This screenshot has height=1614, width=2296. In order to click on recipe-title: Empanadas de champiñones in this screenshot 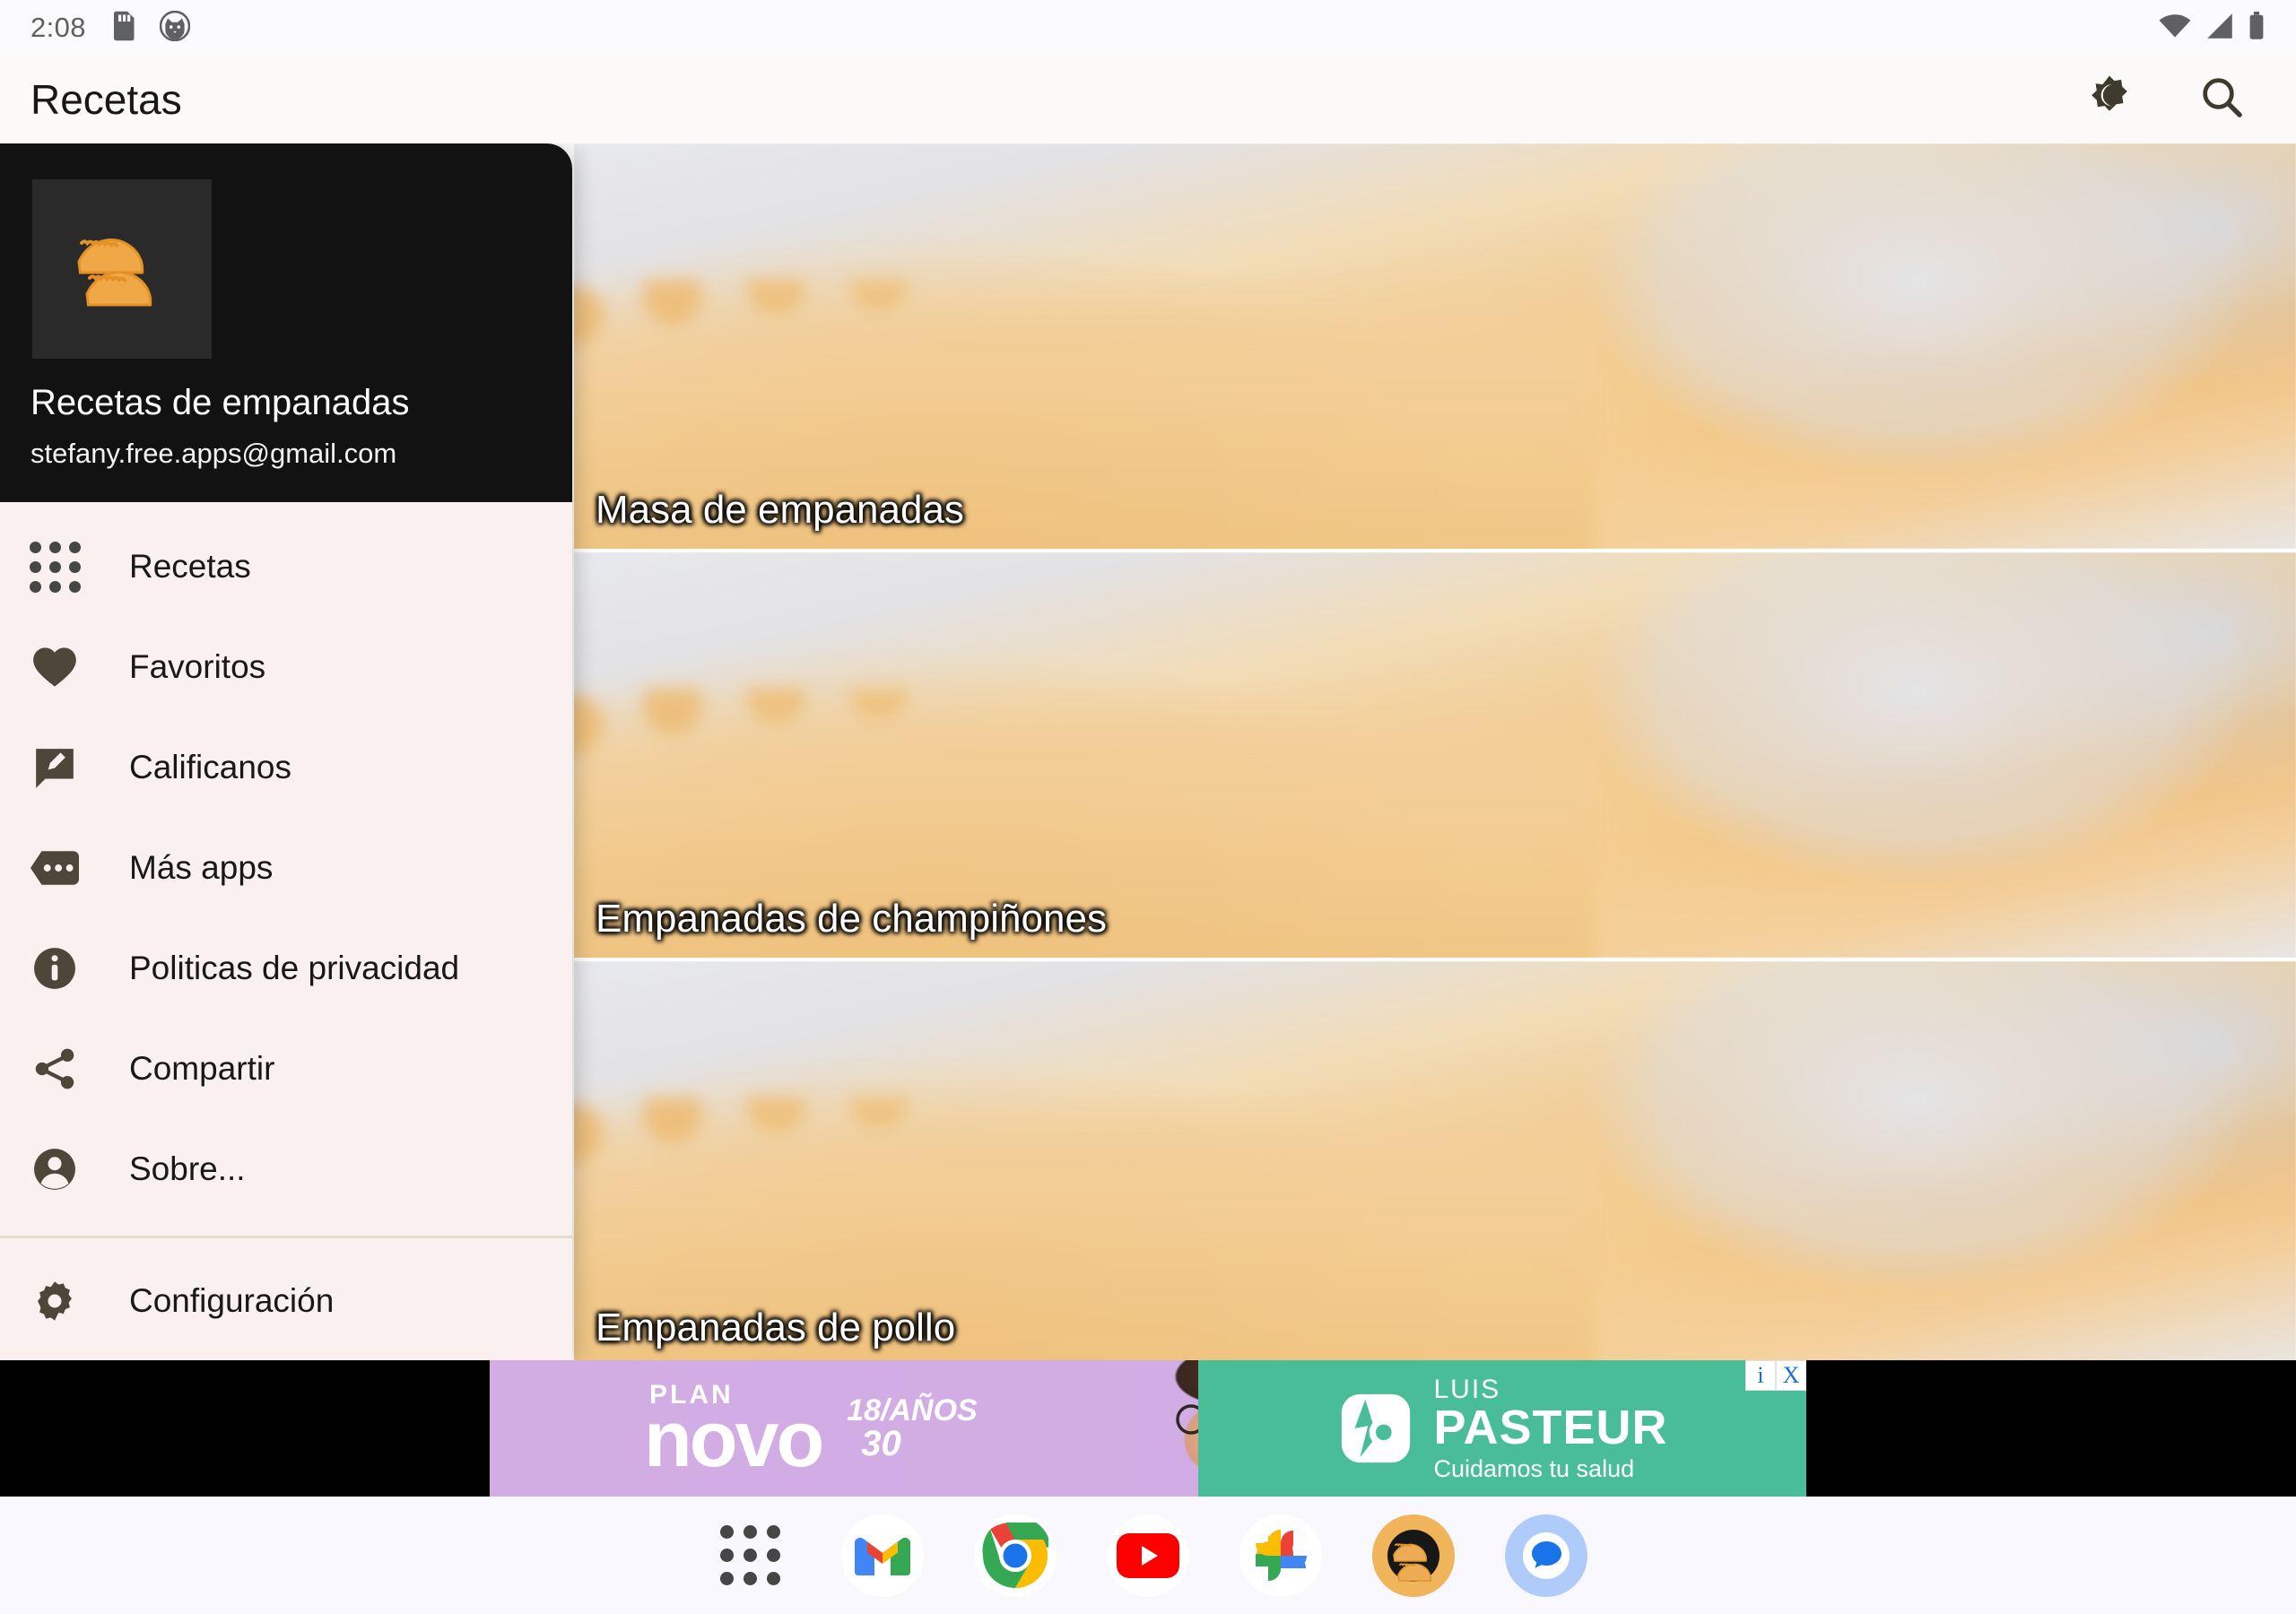, I will do `click(851, 919)`.